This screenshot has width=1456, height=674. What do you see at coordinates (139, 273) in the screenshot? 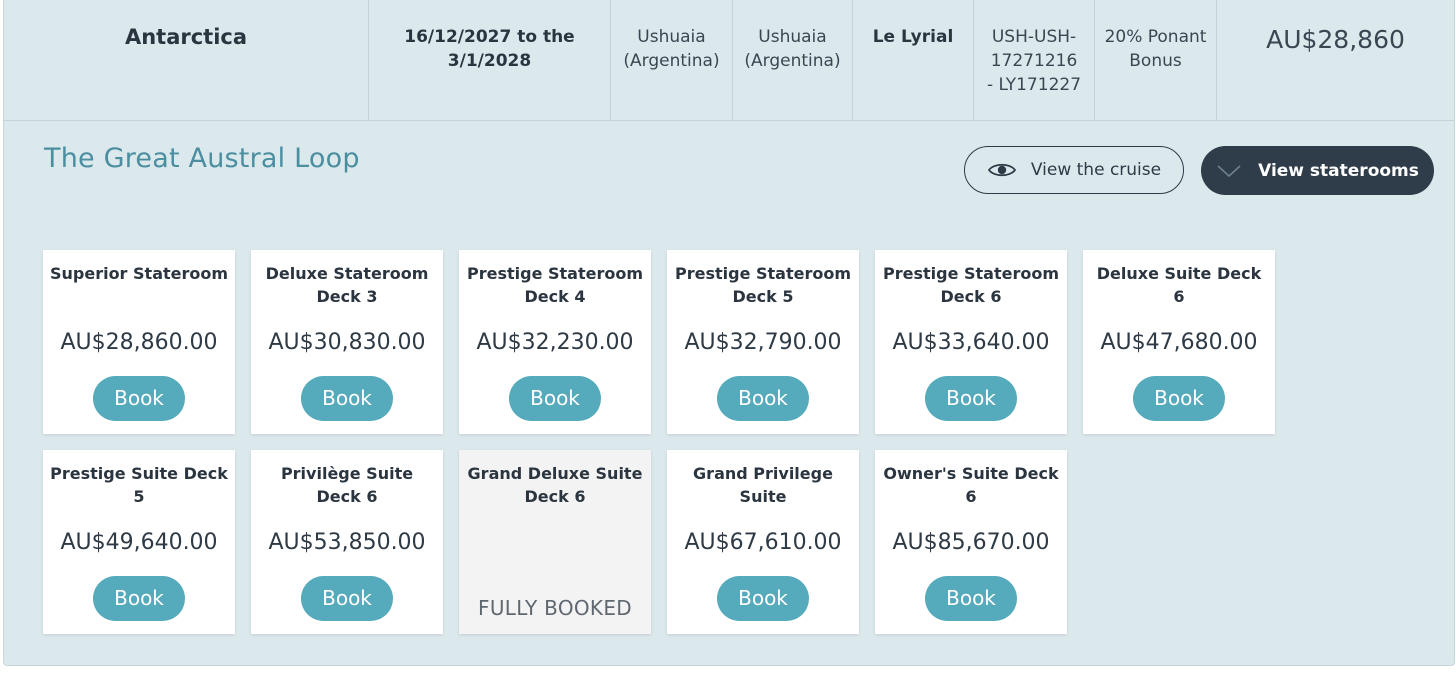
I see `stateroom-name: Superior Stateroom` at bounding box center [139, 273].